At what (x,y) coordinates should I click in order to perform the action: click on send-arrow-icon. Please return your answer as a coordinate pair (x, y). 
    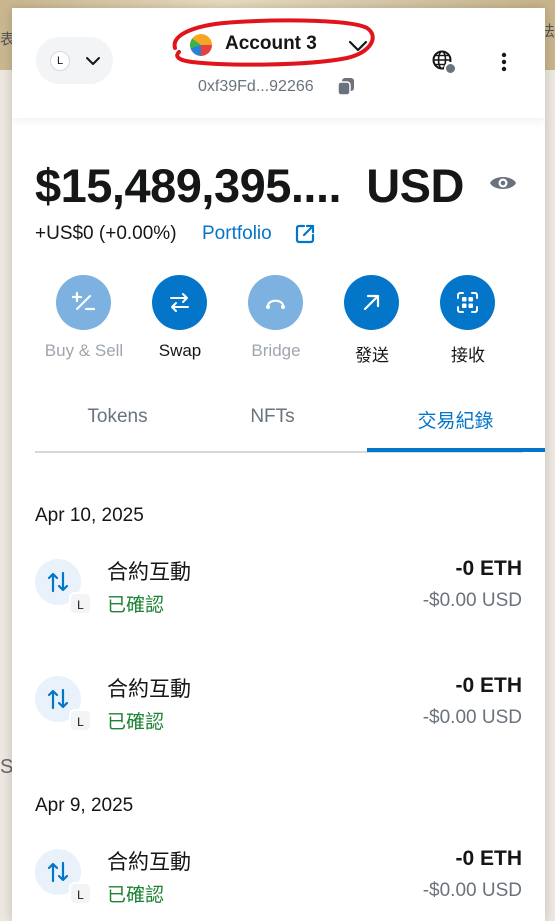
    Looking at the image, I should click on (371, 302).